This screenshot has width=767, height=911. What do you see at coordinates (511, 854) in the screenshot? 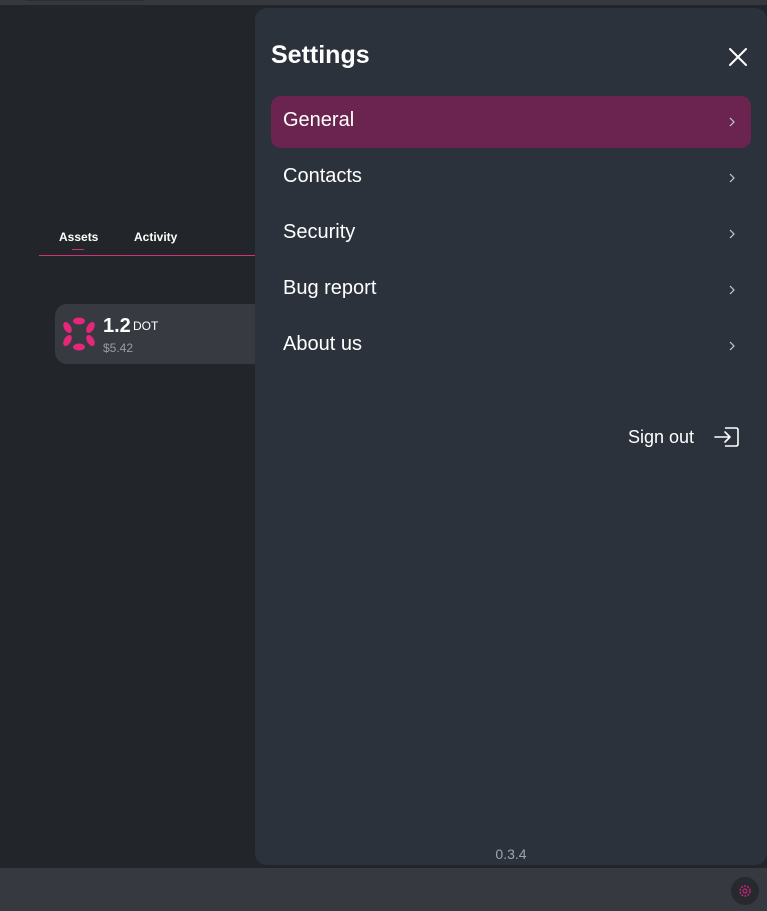
I see `app-version: 0.3.4` at bounding box center [511, 854].